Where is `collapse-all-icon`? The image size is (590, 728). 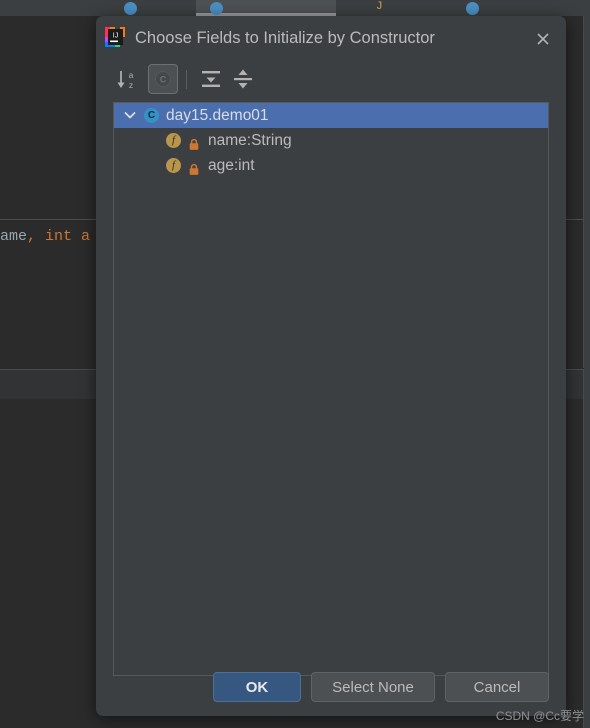
collapse-all-icon is located at coordinates (243, 79).